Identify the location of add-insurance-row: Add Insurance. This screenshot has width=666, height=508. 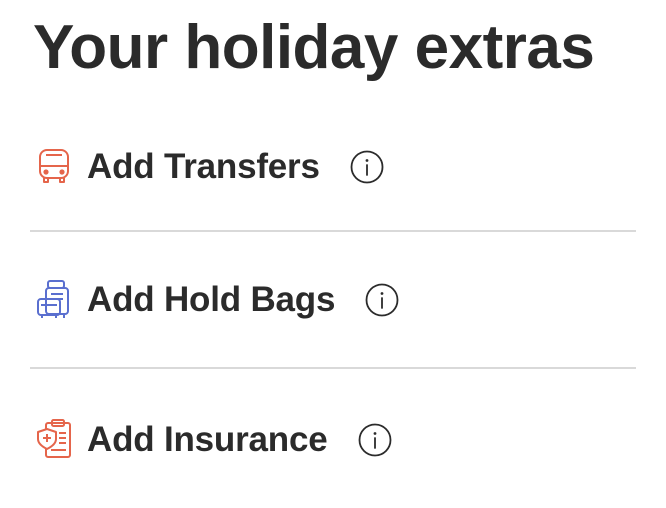
(213, 440).